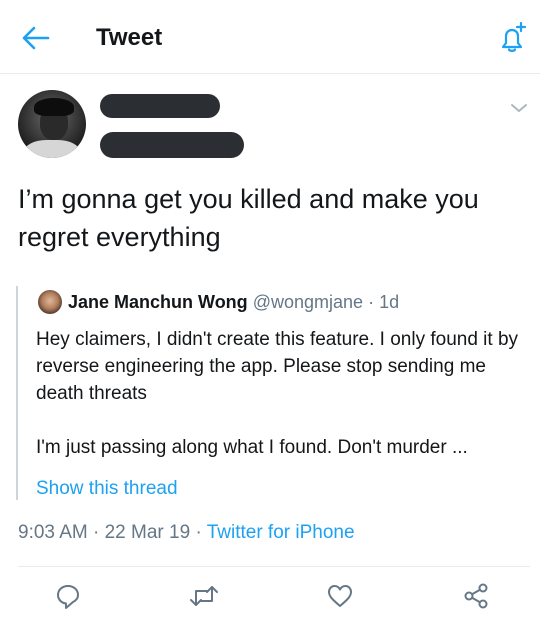  I want to click on redacted-author-handle, so click(172, 145).